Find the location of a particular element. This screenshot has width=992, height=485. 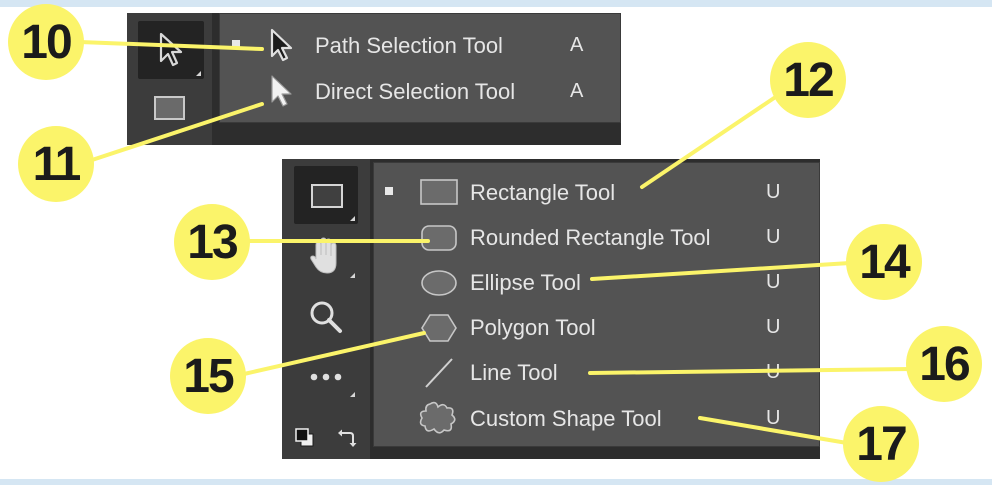

callout-11: 11 is located at coordinates (56, 164).